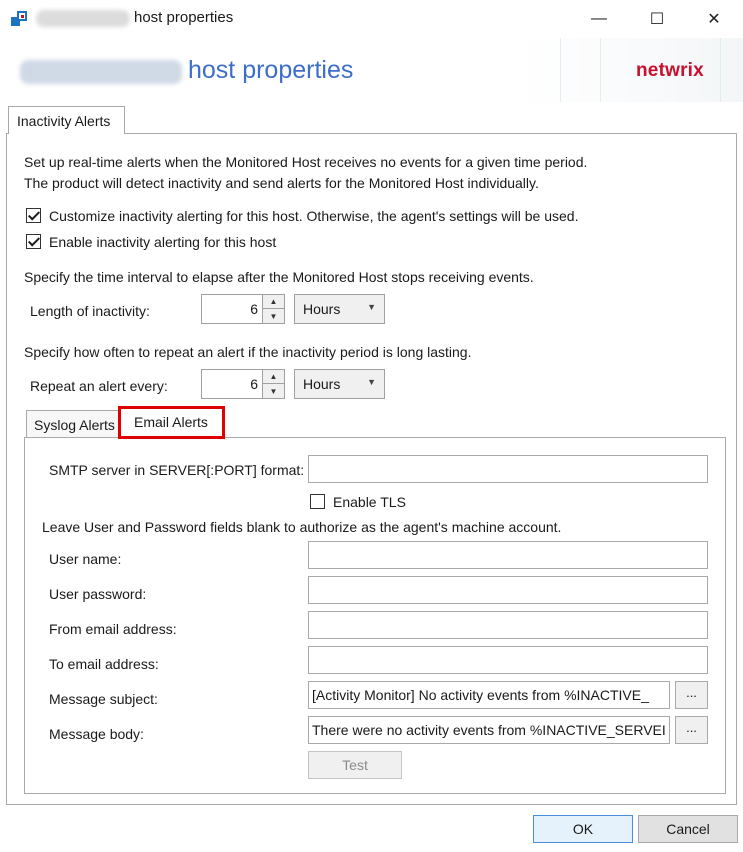 The width and height of the screenshot is (743, 852). Describe the element at coordinates (508, 660) in the screenshot. I see `to-email-input` at that location.